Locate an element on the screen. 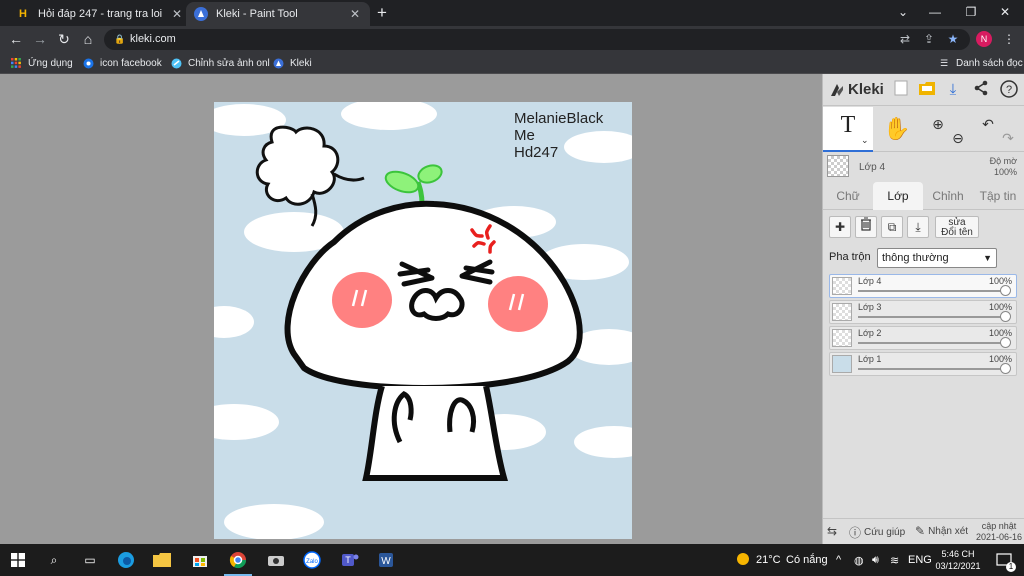  help-button: ⓘ Cứu giúp is located at coordinates (877, 532).